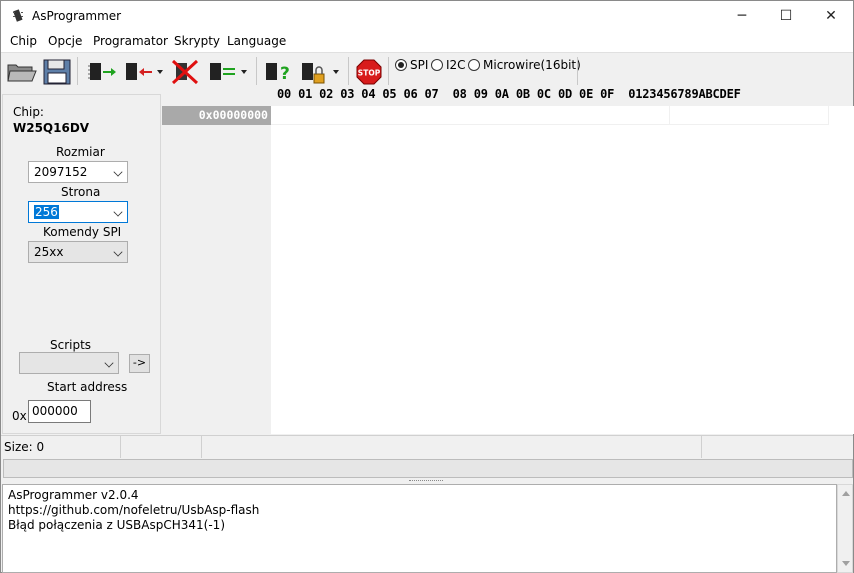 Image resolution: width=854 pixels, height=573 pixels. Describe the element at coordinates (65, 41) in the screenshot. I see `menu-opcje: Opcje` at that location.